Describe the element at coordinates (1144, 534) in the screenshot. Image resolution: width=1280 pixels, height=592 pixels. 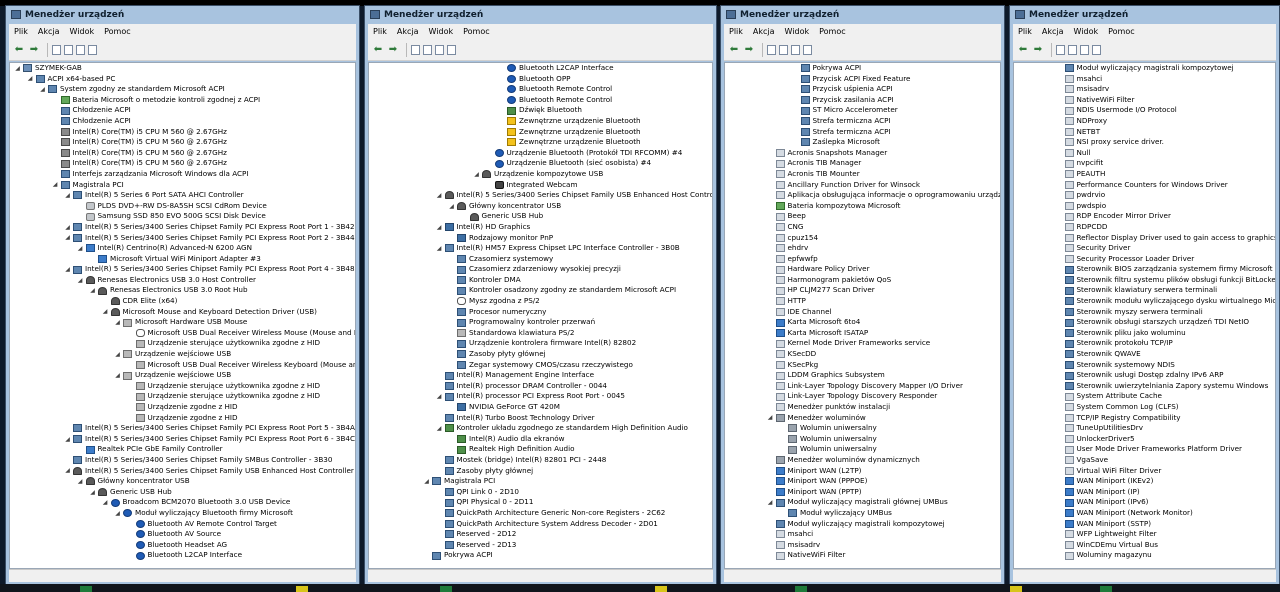
I see `tree-item: ◢WFP Lightweight Filter` at that location.